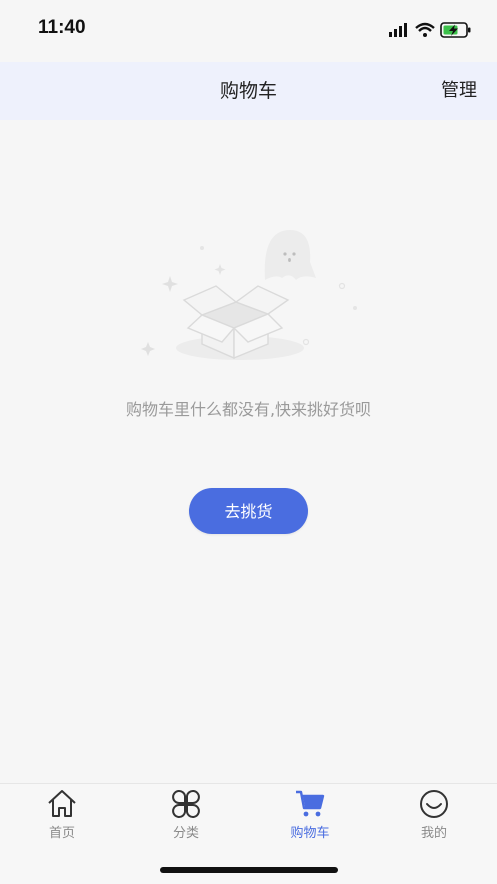  What do you see at coordinates (186, 804) in the screenshot?
I see `category-icon` at bounding box center [186, 804].